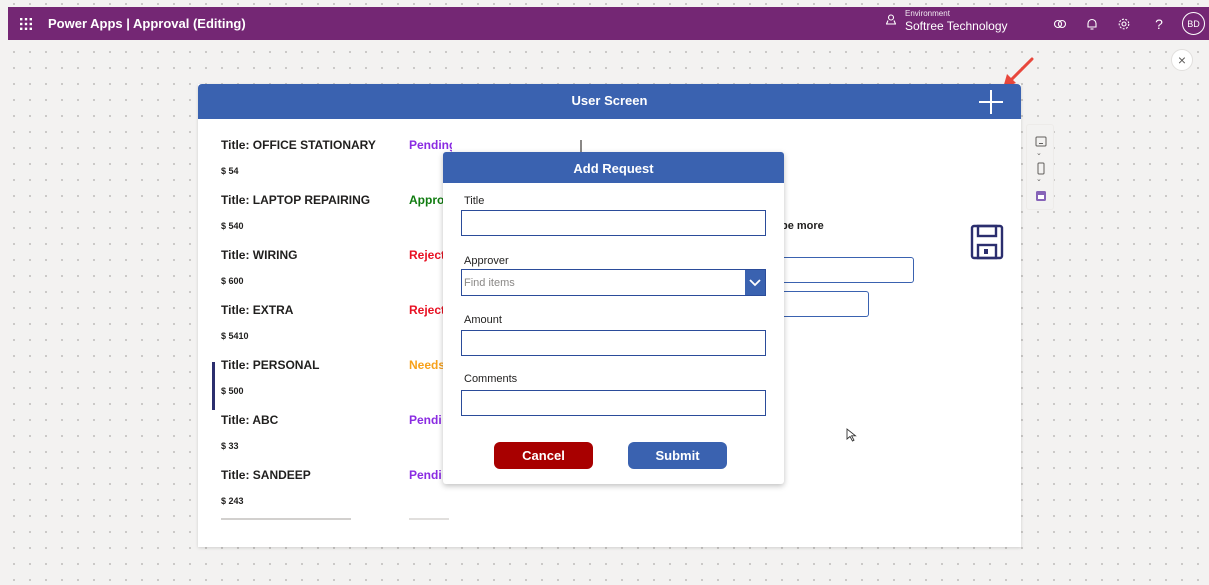 This screenshot has width=1209, height=585. Describe the element at coordinates (927, 13) in the screenshot. I see `environment-label: Environment` at that location.